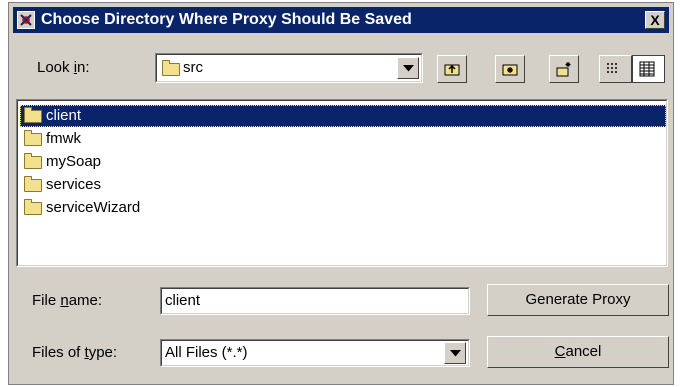  I want to click on close-icon: X, so click(655, 20).